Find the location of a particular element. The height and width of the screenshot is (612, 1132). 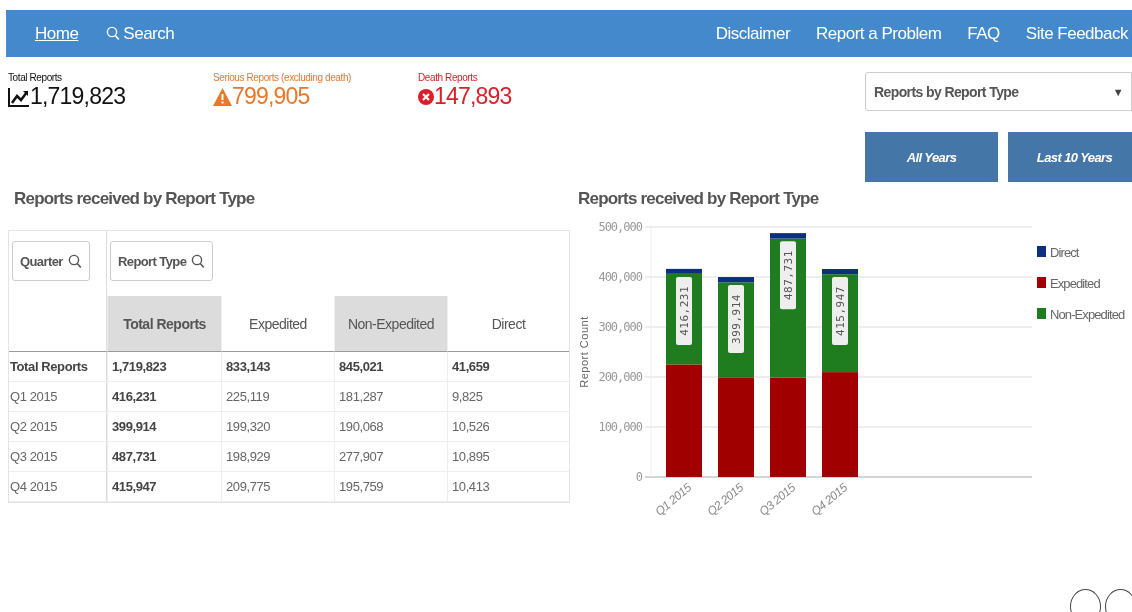

table-cell: 487,731 is located at coordinates (164, 457).